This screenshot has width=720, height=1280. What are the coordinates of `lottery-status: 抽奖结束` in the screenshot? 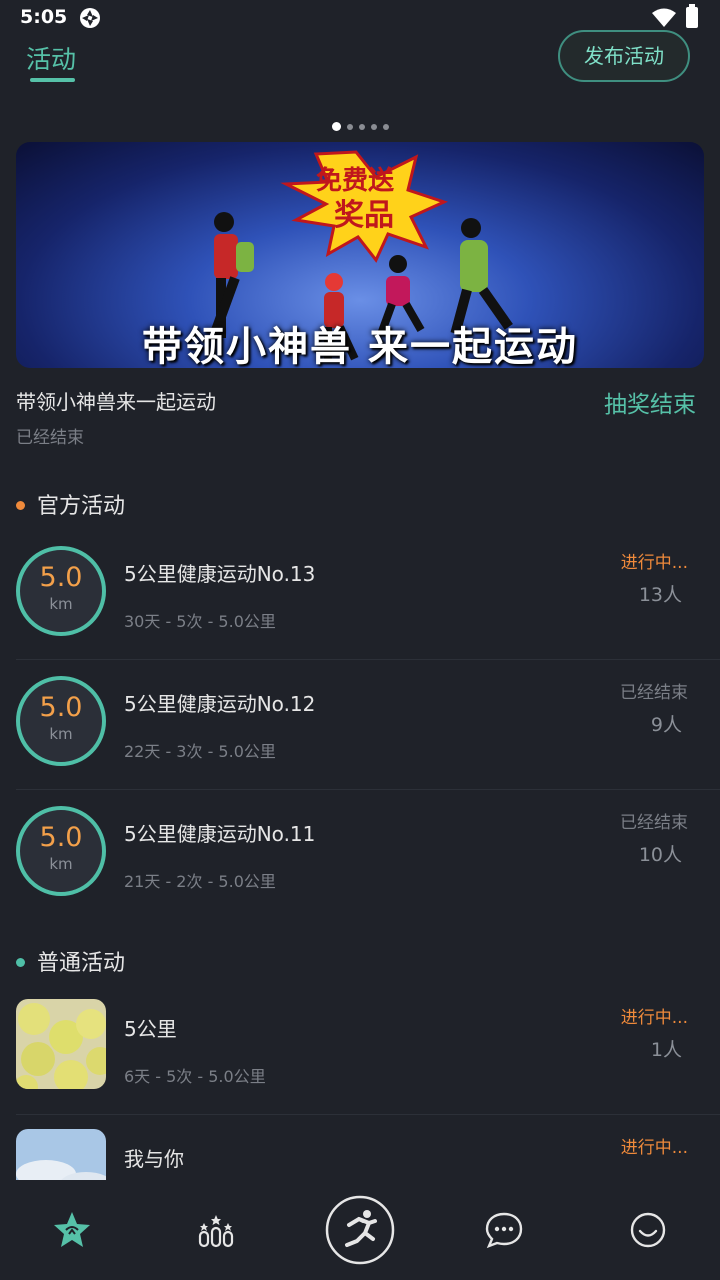 It's located at (650, 402).